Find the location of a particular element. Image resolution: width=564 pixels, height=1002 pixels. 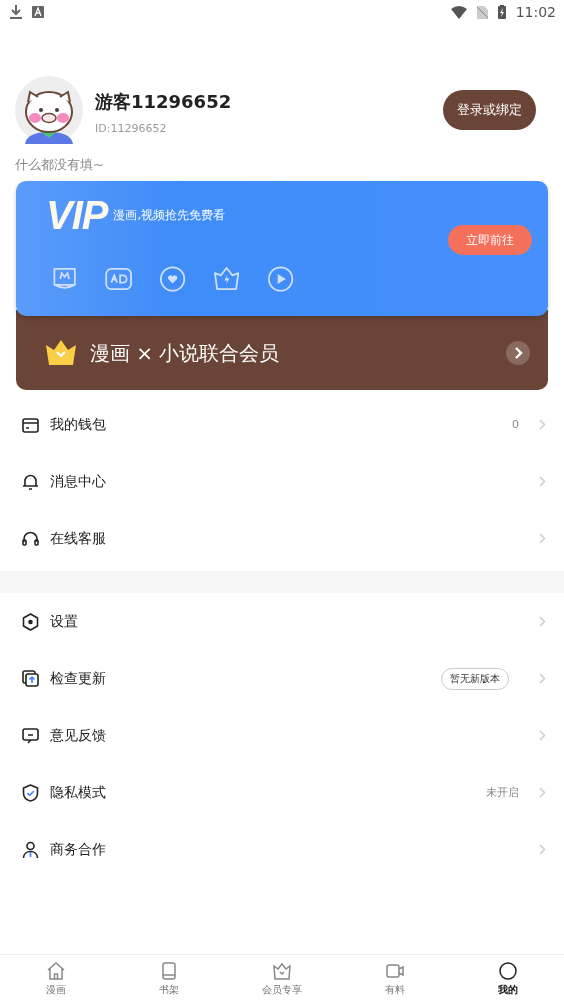

battery-icon is located at coordinates (501, 12).